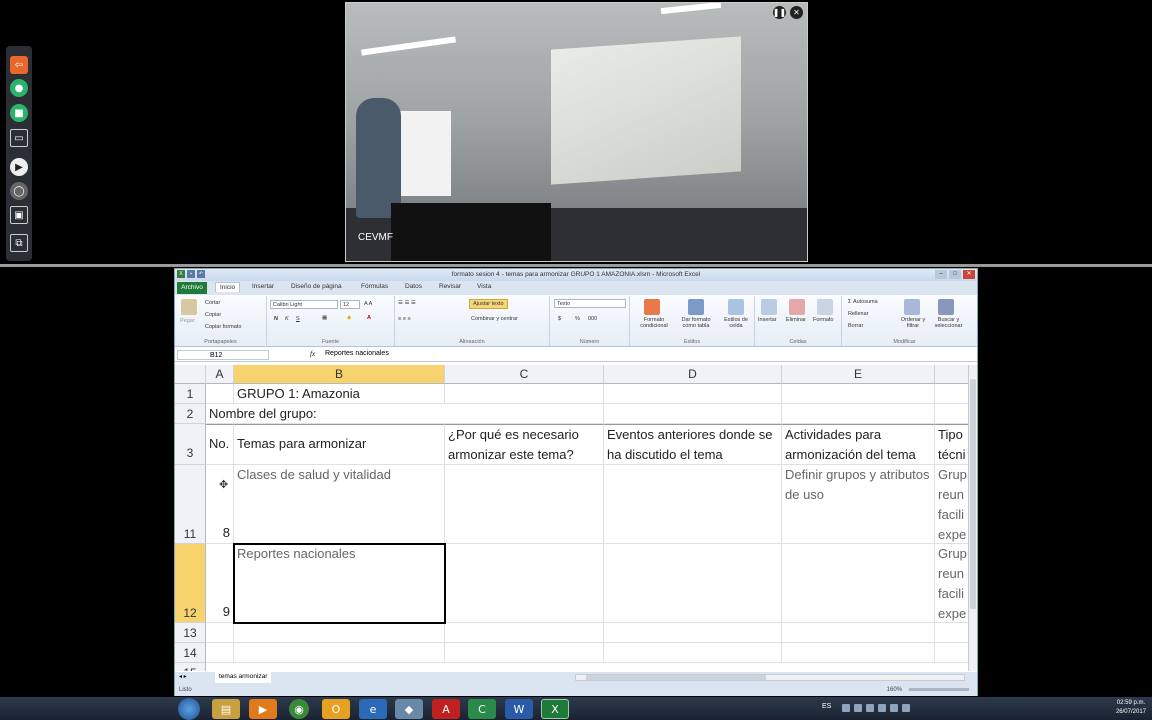 The width and height of the screenshot is (1152, 720). Describe the element at coordinates (948, 323) in the screenshot. I see `find-select-button: Buscar y seleccionar` at that location.